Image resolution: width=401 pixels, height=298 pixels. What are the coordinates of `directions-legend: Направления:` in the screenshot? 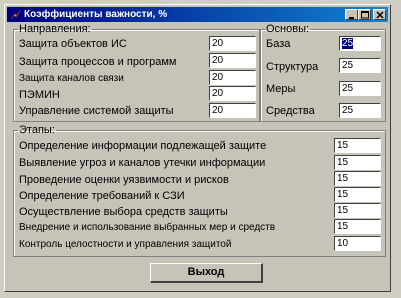 It's located at (55, 29).